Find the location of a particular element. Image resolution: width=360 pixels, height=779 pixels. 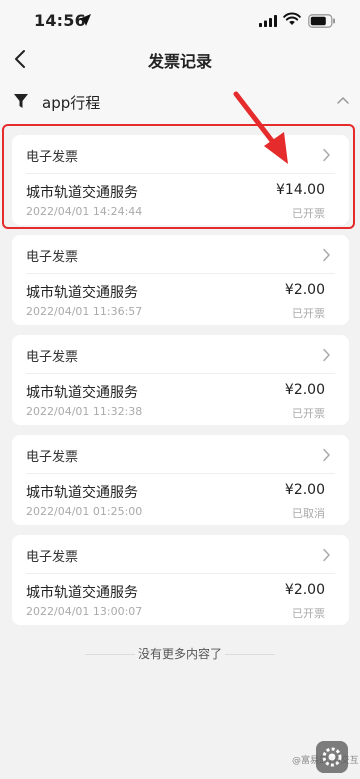

invoice-time: 2022/04/01 11:32:38 is located at coordinates (84, 411).